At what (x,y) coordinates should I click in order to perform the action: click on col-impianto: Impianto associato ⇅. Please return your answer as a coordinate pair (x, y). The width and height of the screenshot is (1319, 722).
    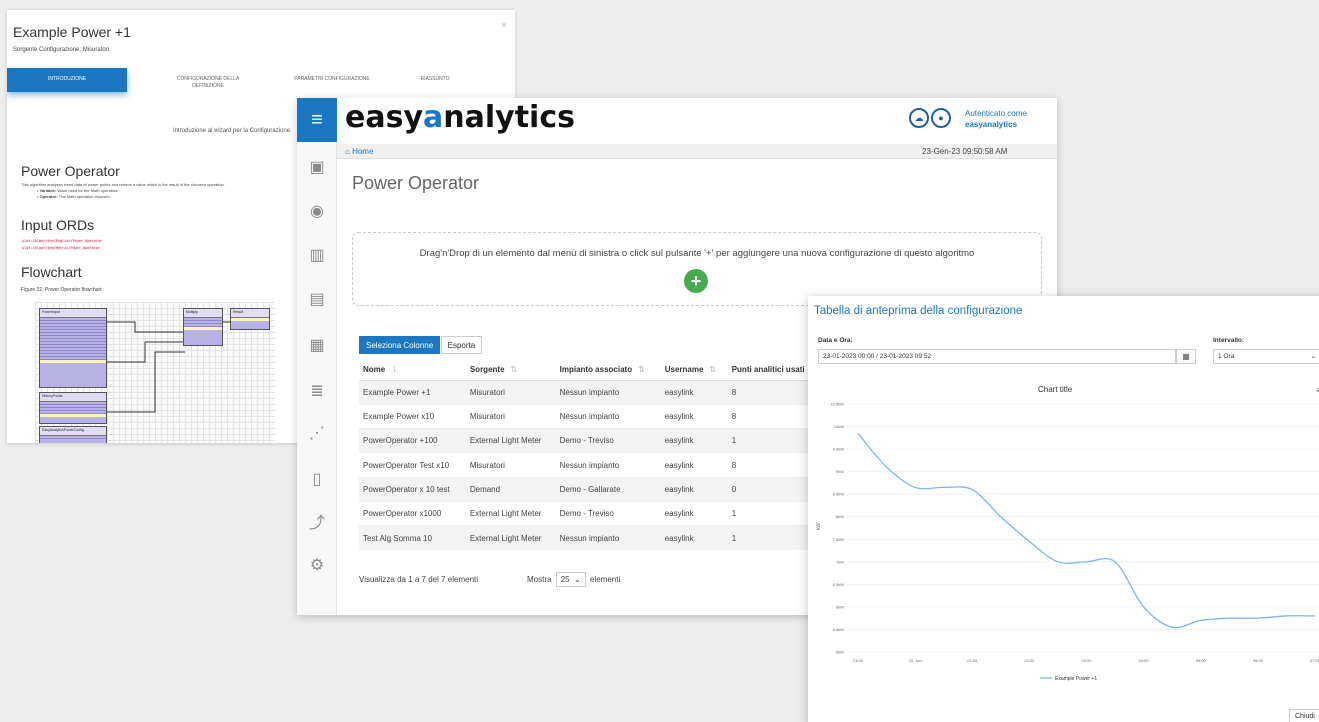
    Looking at the image, I should click on (608, 370).